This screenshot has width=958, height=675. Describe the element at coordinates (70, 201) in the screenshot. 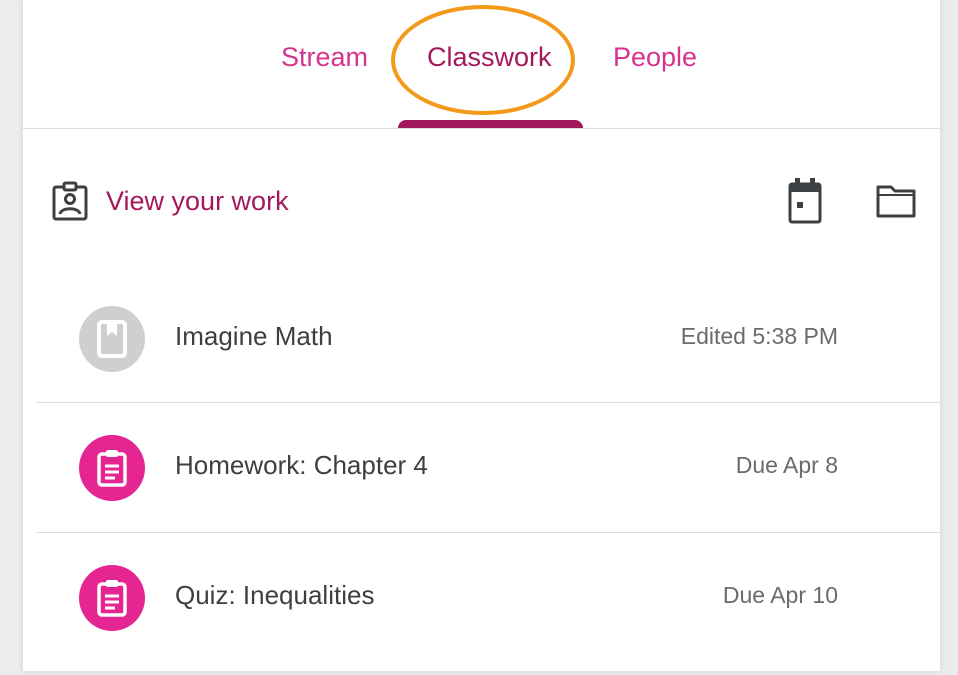

I see `assignment-ind-icon` at that location.